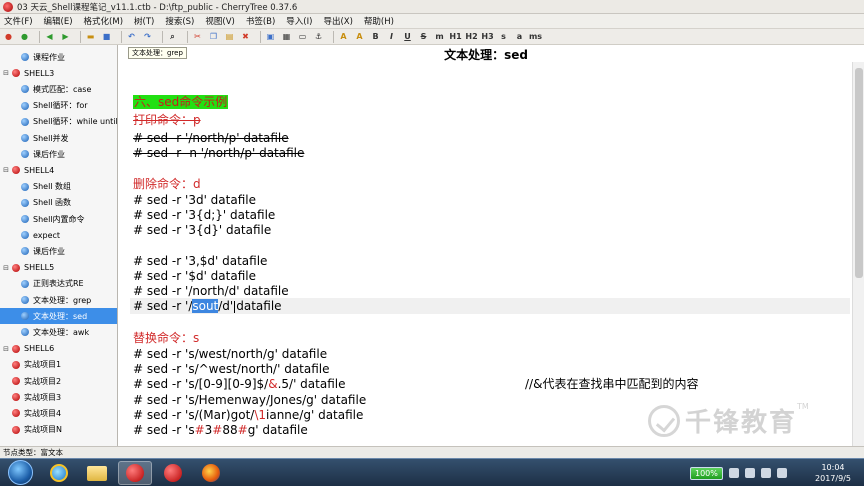 Image resolution: width=864 pixels, height=486 pixels. What do you see at coordinates (51, 138) in the screenshot?
I see `tree-node-label: Shell并发` at bounding box center [51, 138].